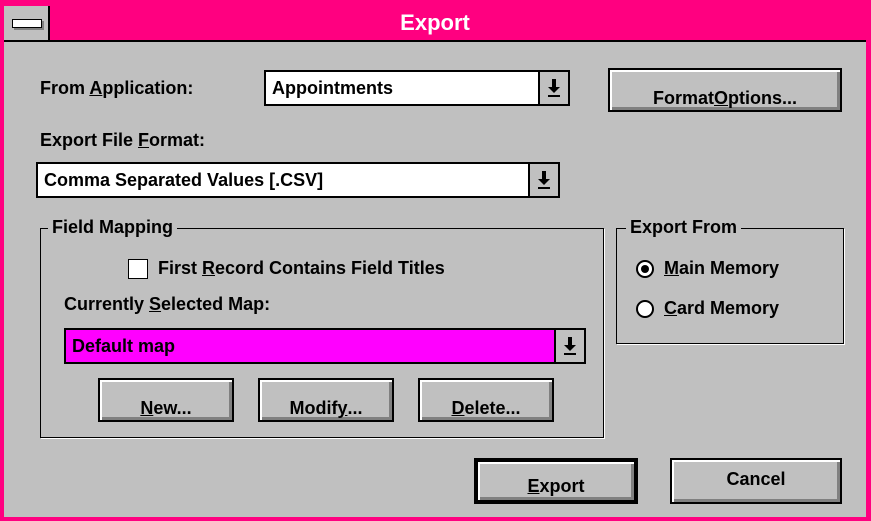 Image resolution: width=871 pixels, height=521 pixels. I want to click on button-mnemonic: y, so click(342, 408).